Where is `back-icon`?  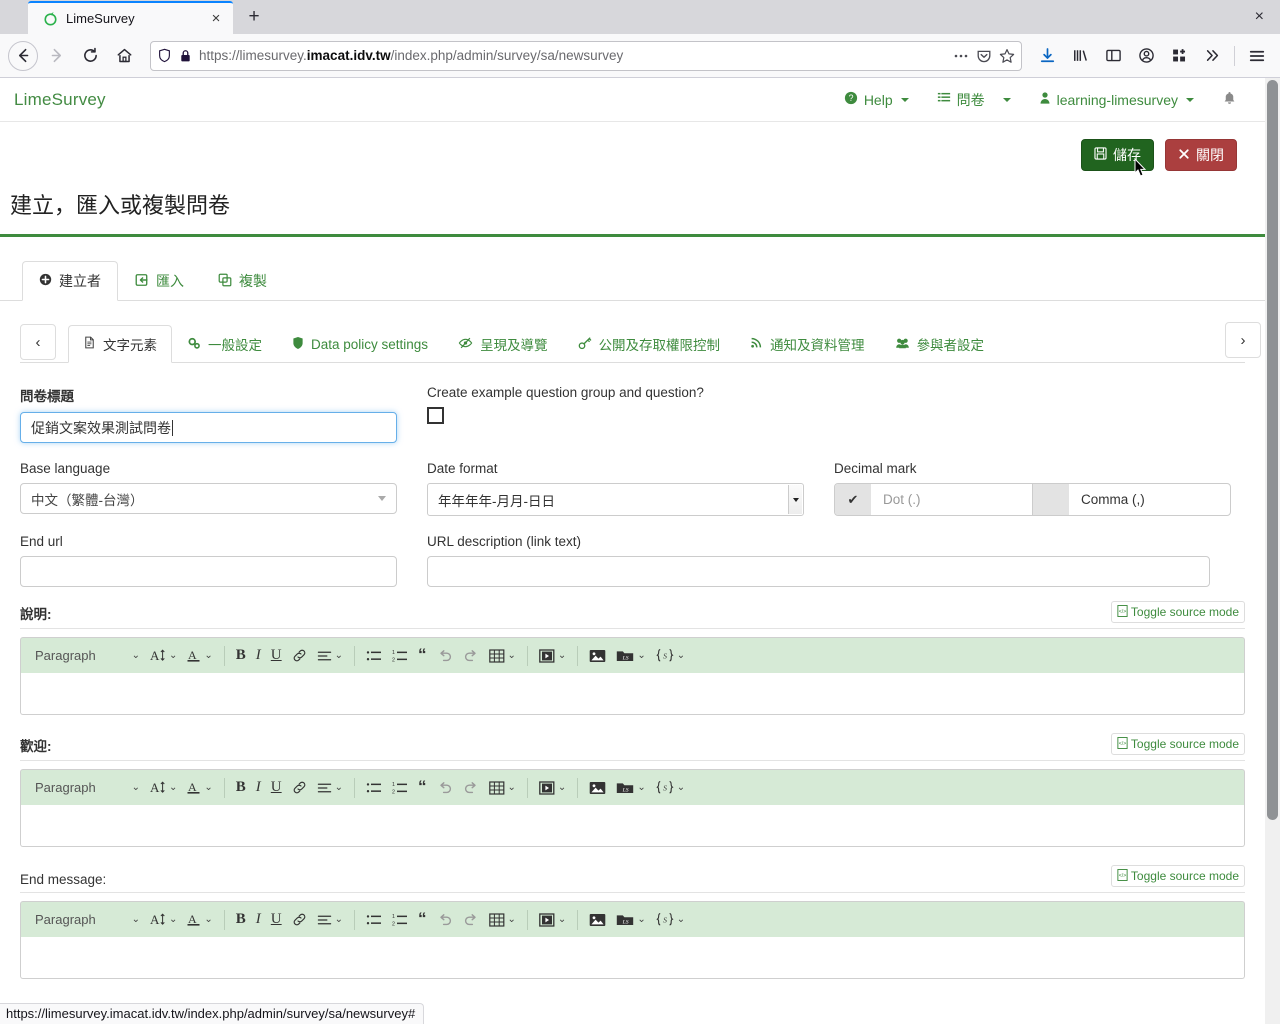 back-icon is located at coordinates (23, 55).